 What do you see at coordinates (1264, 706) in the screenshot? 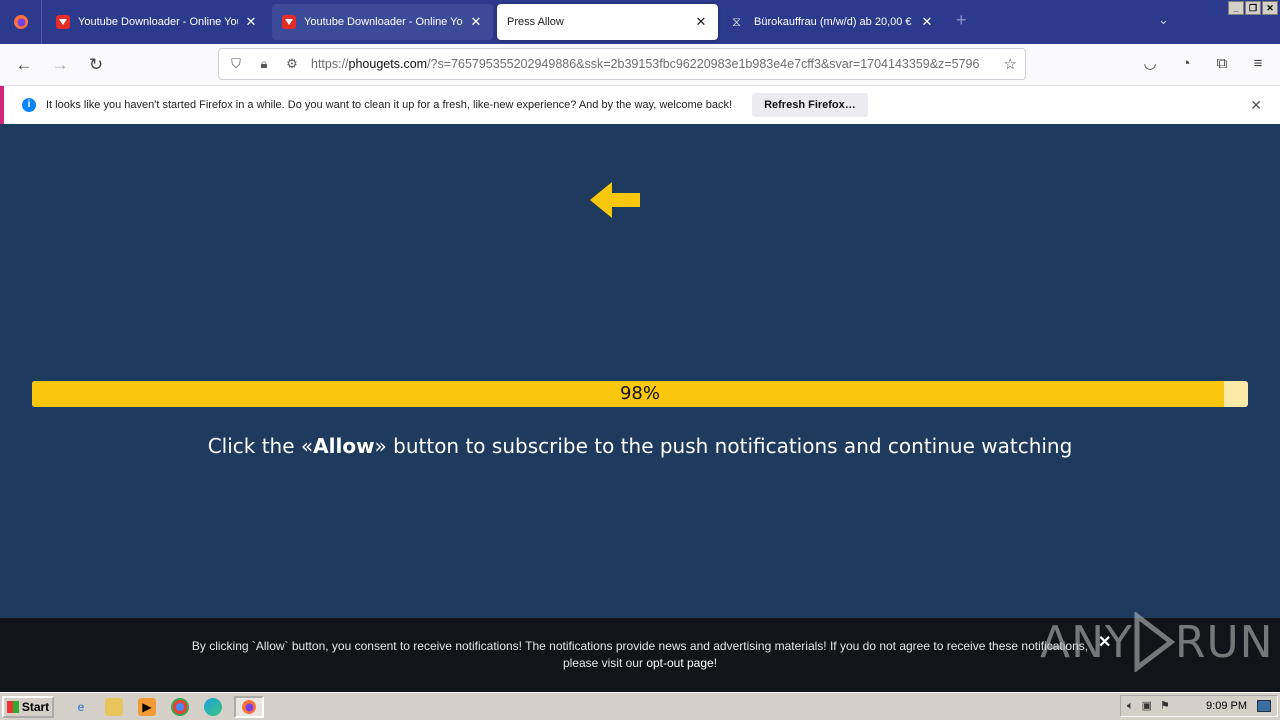
I see `show-desktop-icon` at bounding box center [1264, 706].